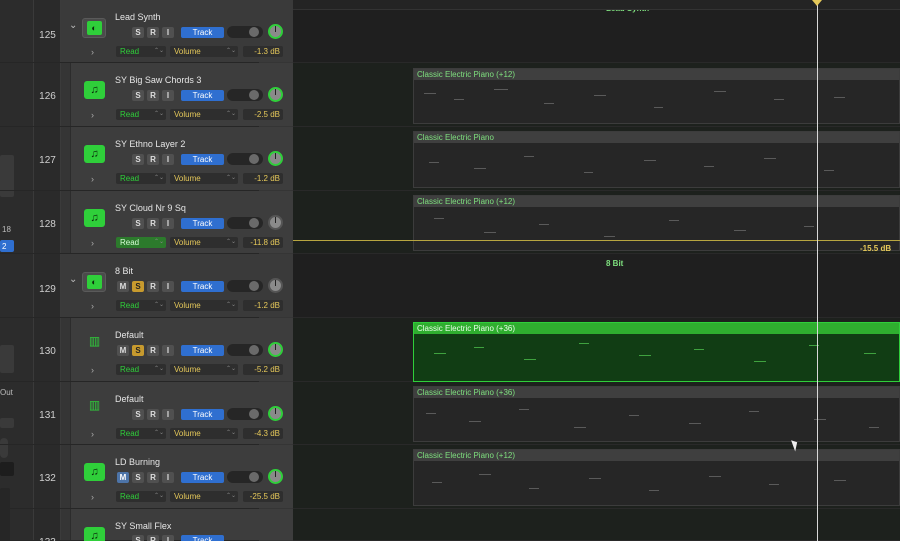 Image resolution: width=900 pixels, height=541 pixels. Describe the element at coordinates (146, 286) in the screenshot. I see `track-header-129: 129 ⌄ ◐ 8 Bit MSRI Track › Read Volume -1.2 dB` at that location.